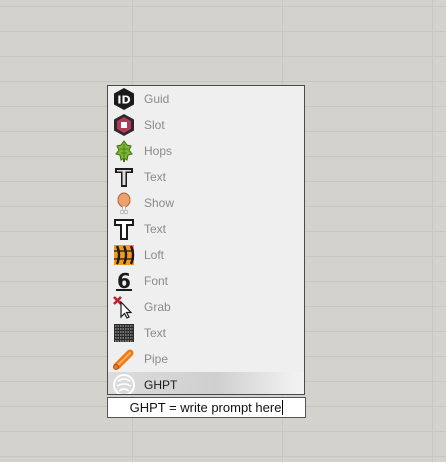 The width and height of the screenshot is (446, 462). What do you see at coordinates (206, 229) in the screenshot?
I see `search-result-text-2: Text` at bounding box center [206, 229].